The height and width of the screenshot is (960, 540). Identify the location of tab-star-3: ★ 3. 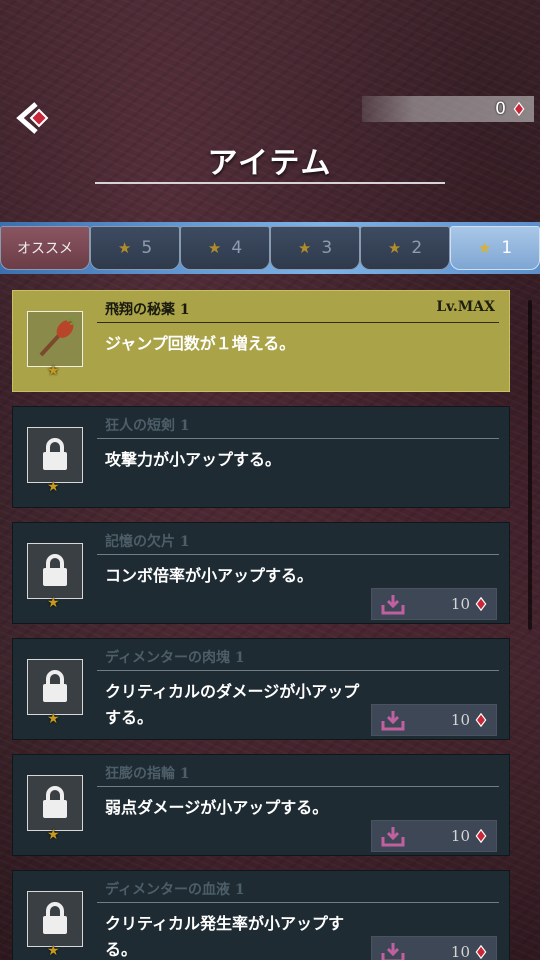
(315, 248).